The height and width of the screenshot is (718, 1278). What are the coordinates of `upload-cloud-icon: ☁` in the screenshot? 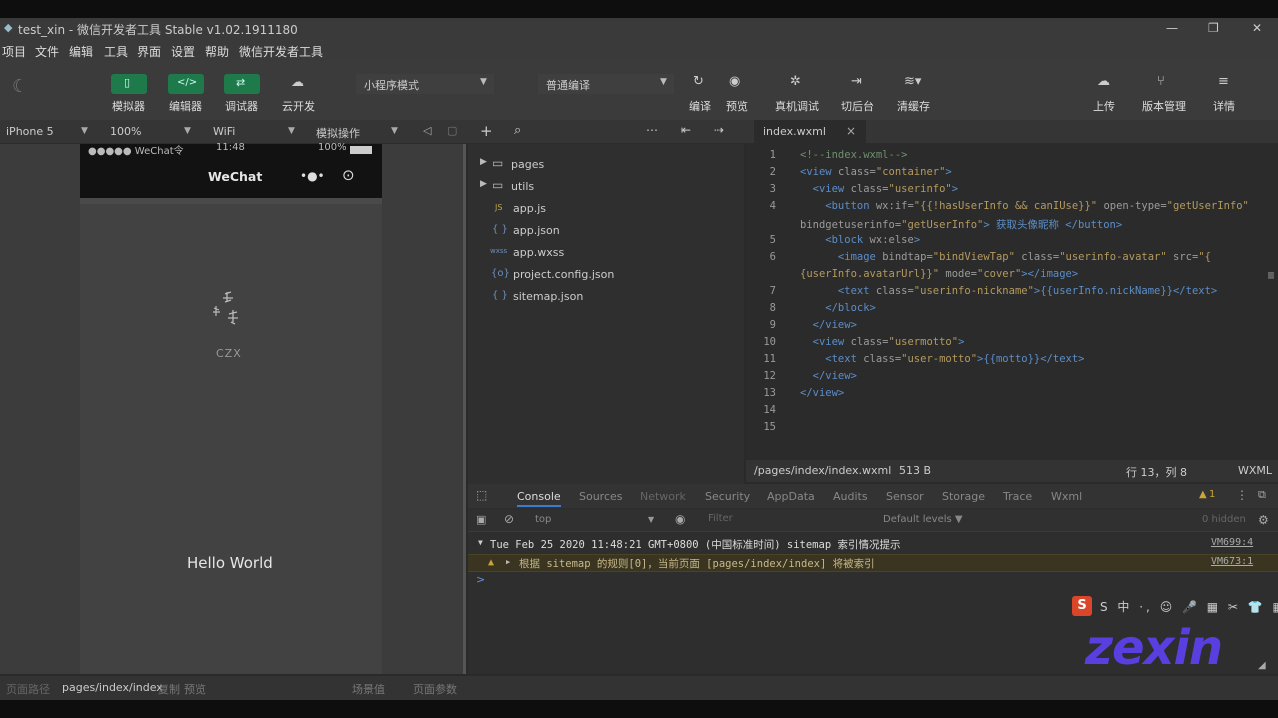 It's located at (1103, 81).